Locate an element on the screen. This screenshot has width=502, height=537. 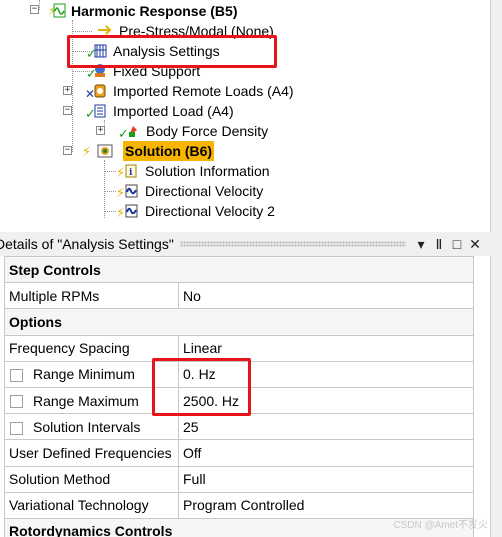
section-row: Options is located at coordinates (239, 322).